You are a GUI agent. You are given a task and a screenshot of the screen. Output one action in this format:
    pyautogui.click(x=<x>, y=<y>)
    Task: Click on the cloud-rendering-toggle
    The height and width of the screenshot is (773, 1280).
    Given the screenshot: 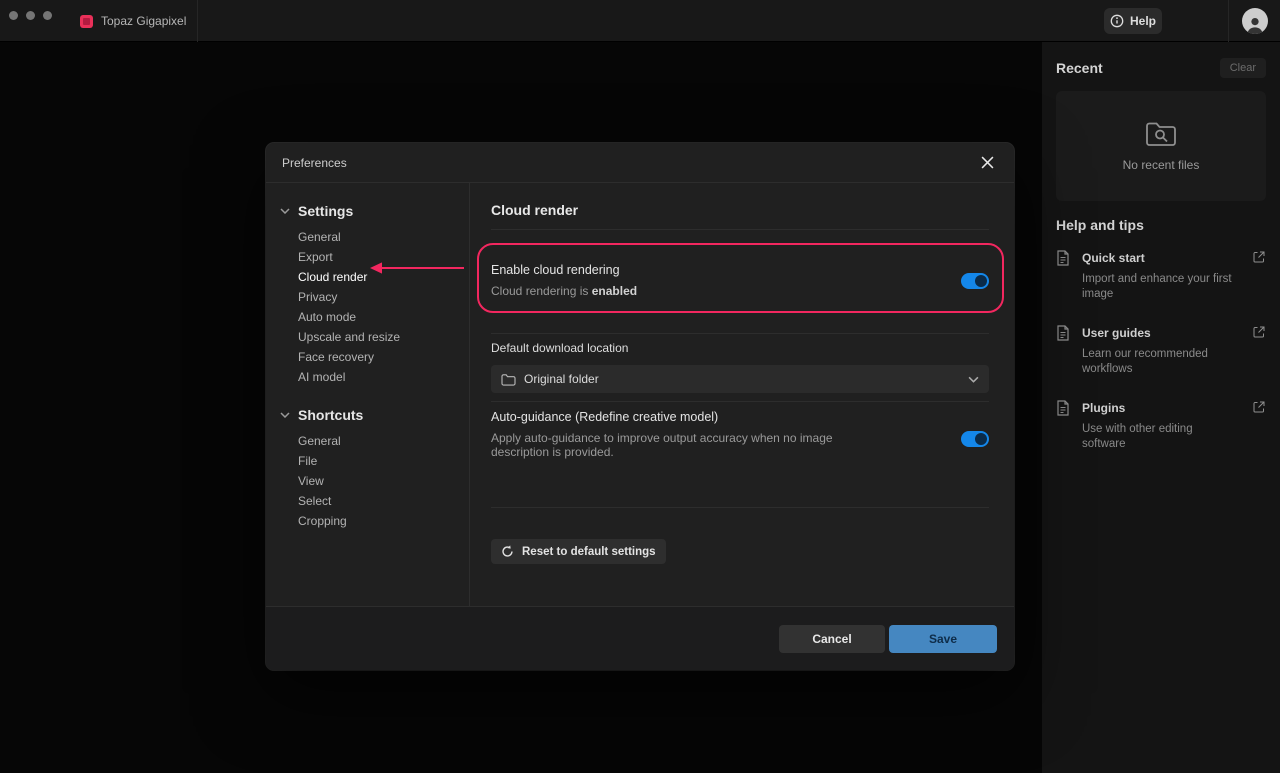 What is the action you would take?
    pyautogui.click(x=975, y=280)
    